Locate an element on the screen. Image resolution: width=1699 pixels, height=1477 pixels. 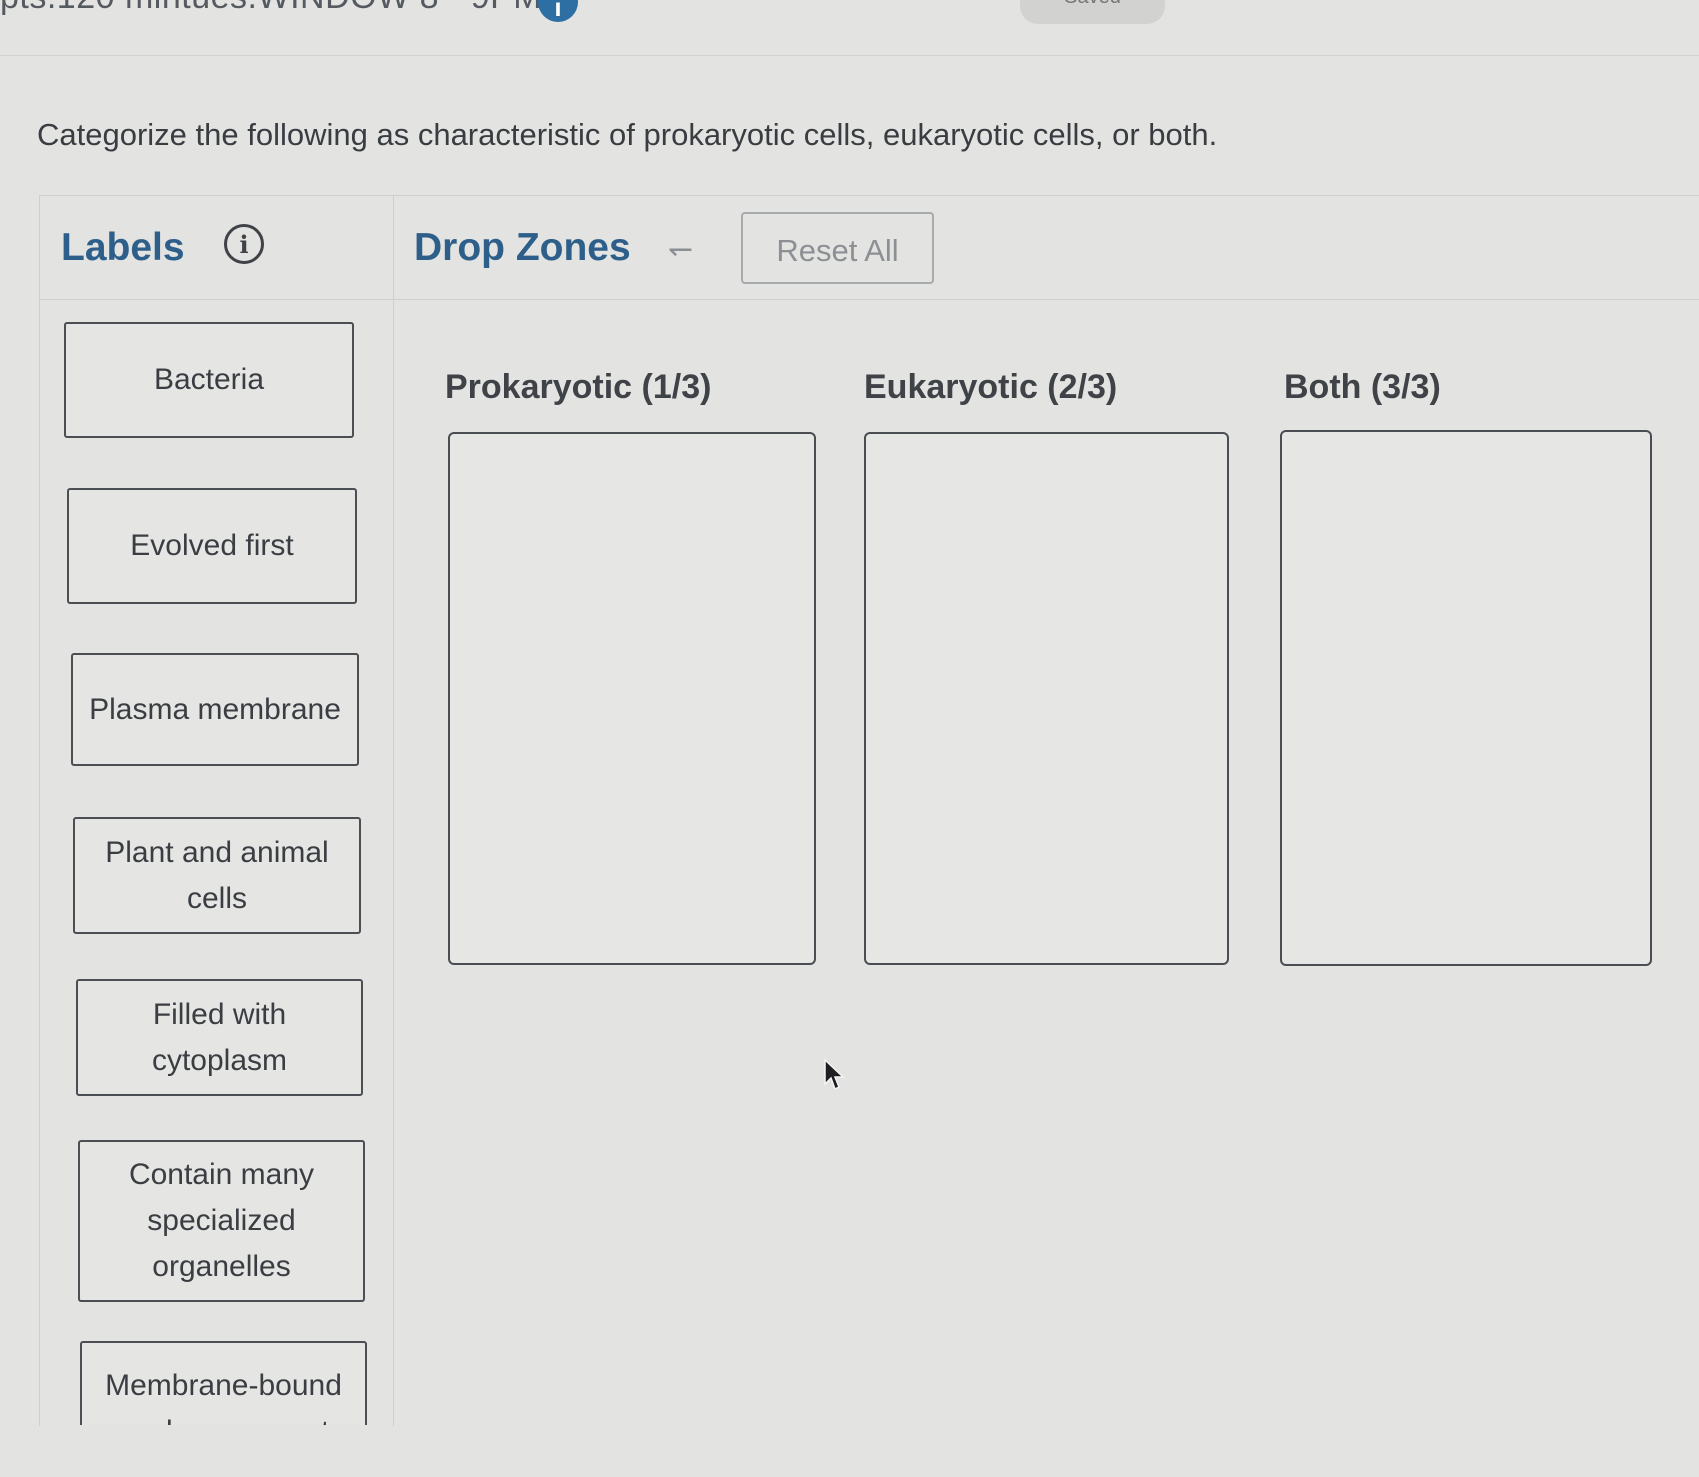
assignment-info-text: pts.120 mintues.WINDOW 8 - 9PM. is located at coordinates (276, 8).